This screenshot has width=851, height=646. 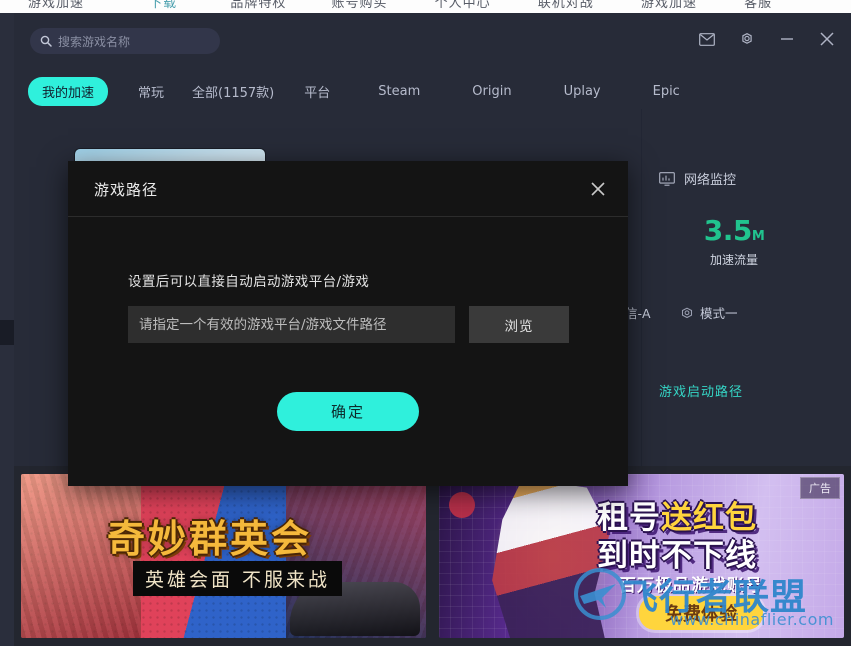 What do you see at coordinates (291, 324) in the screenshot?
I see `game-path-input` at bounding box center [291, 324].